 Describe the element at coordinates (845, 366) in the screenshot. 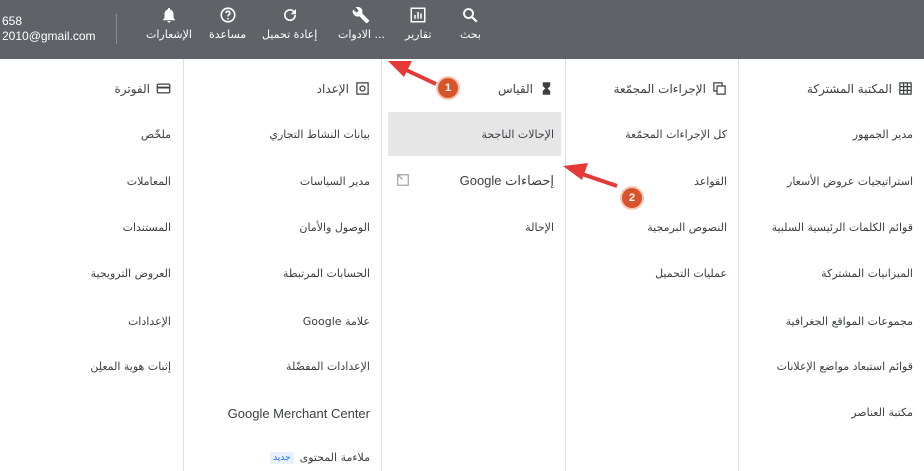

I see `library-item-placement-exclusions: قوائم استبعاد مواضع الإعلانات` at that location.